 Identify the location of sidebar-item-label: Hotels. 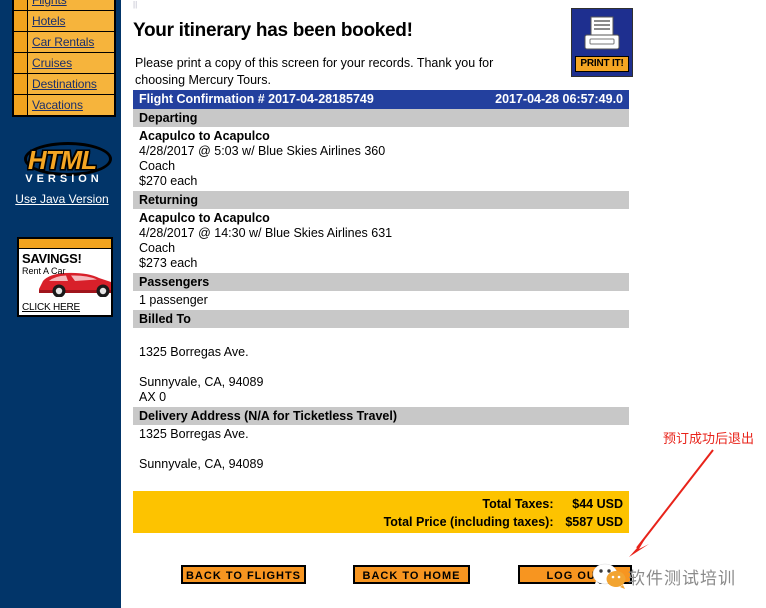
(49, 21).